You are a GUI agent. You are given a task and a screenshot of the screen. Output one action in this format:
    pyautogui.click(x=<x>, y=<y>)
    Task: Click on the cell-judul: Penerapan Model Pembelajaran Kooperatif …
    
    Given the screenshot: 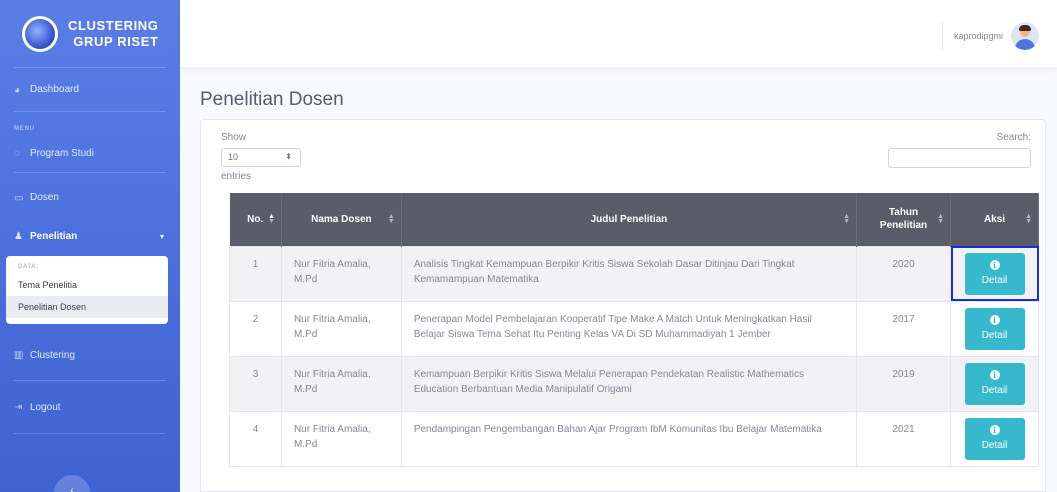 What is the action you would take?
    pyautogui.click(x=629, y=328)
    